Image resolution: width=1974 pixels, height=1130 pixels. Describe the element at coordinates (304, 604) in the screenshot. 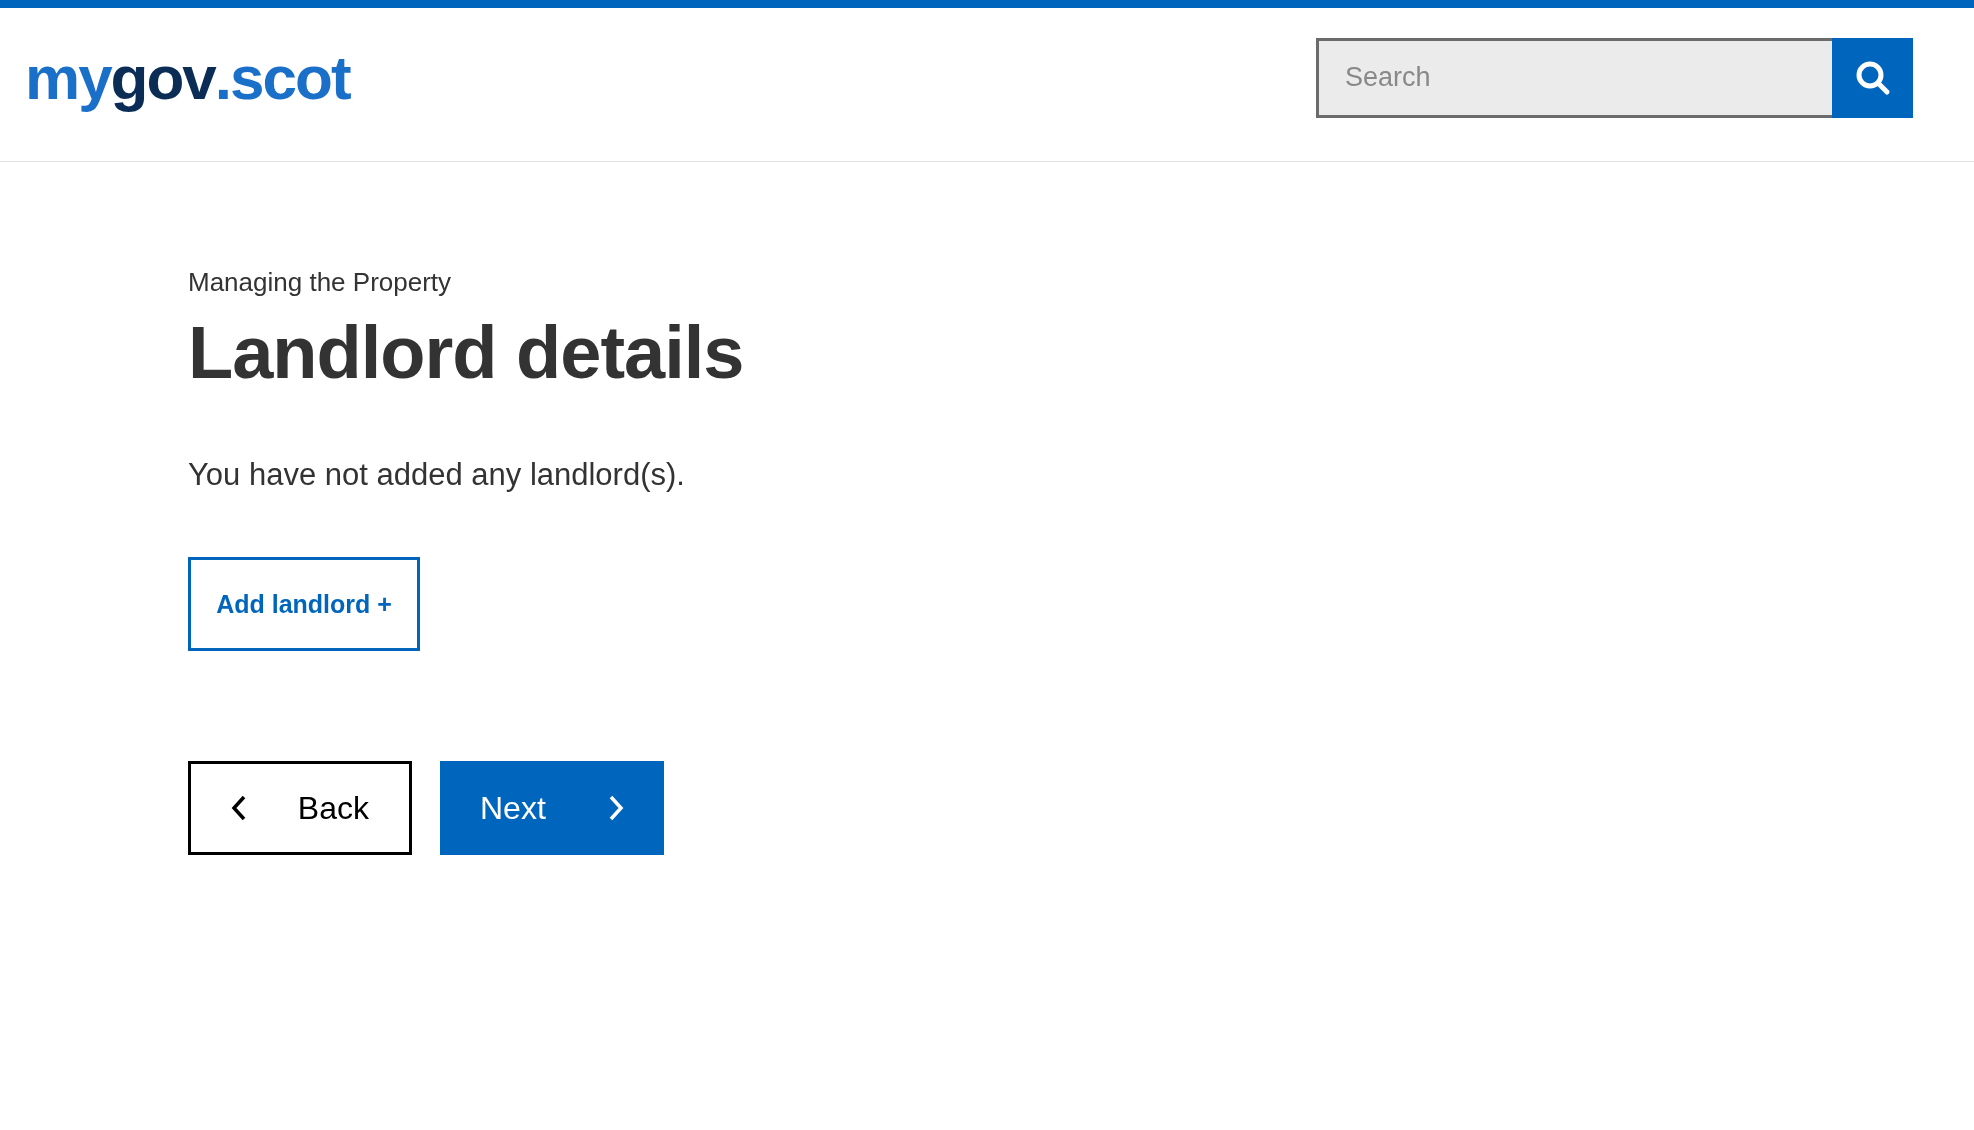

I see `add-landlord-button: Add landlord +` at that location.